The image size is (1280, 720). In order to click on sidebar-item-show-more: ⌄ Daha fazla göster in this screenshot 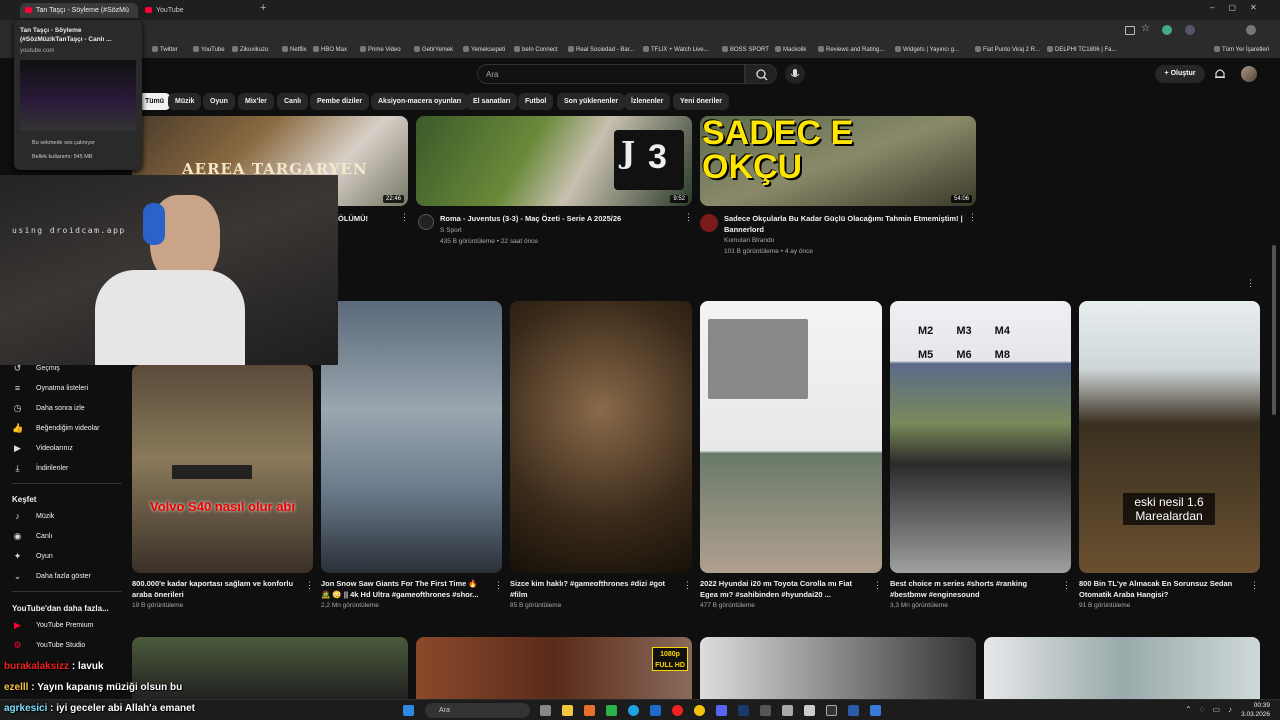, I will do `click(67, 577)`.